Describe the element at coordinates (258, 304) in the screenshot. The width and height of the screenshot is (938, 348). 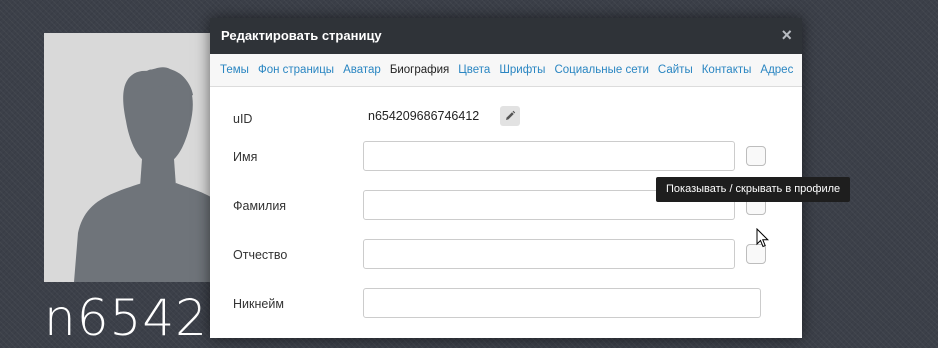
I see `nickname-label: Никнейм` at that location.